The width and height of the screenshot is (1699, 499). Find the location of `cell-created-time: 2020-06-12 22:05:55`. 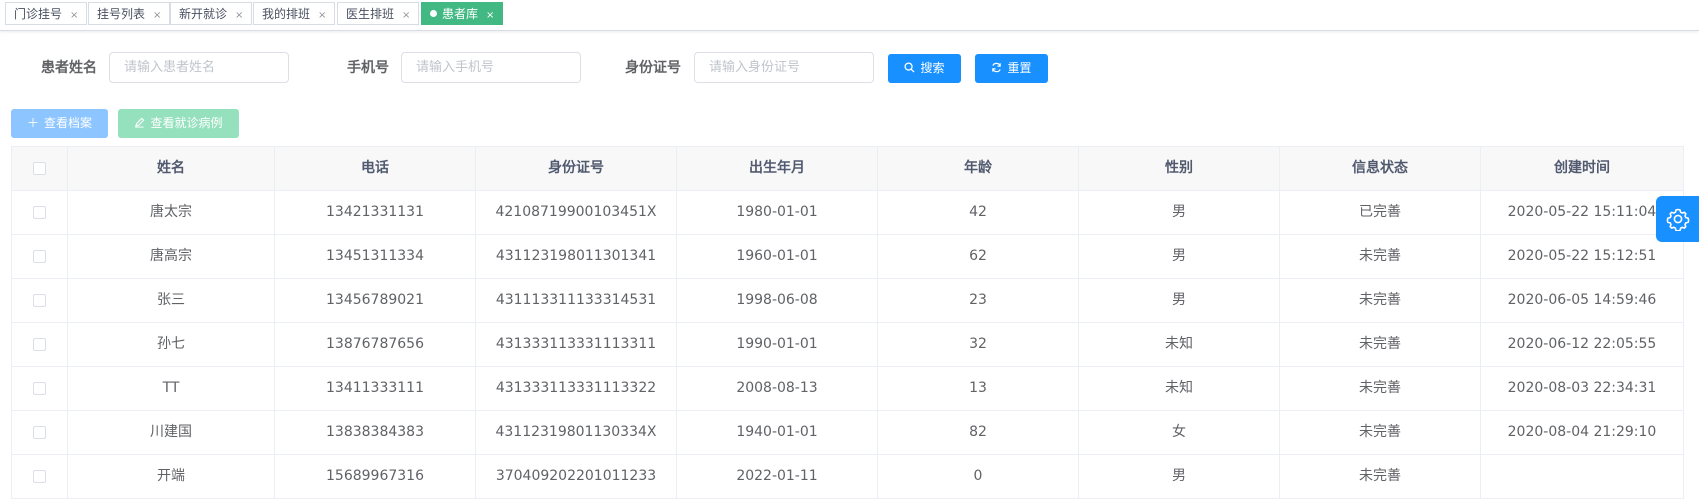

cell-created-time: 2020-06-12 22:05:55 is located at coordinates (1582, 344).